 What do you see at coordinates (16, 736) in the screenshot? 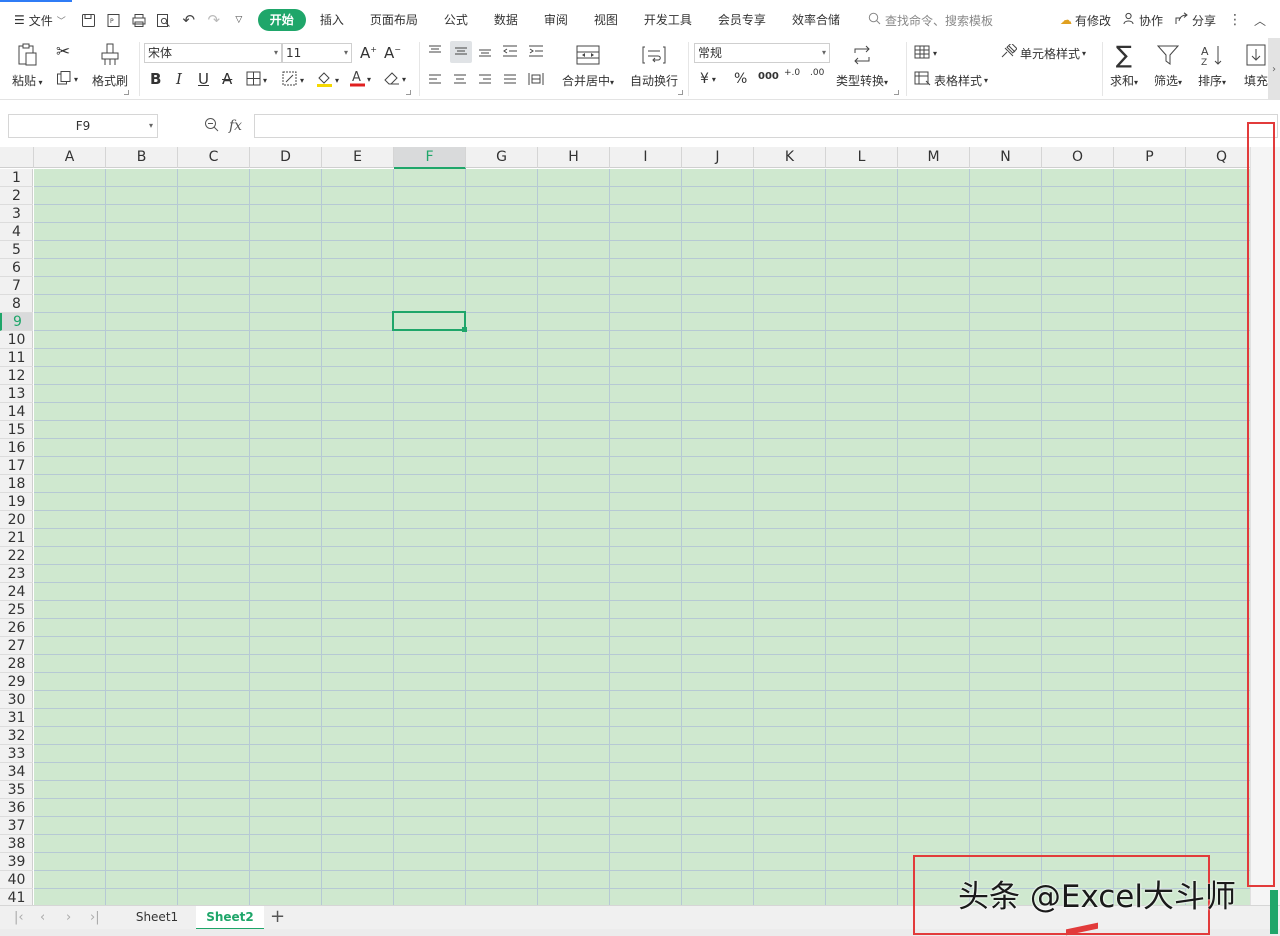
I see `row-header-32: 32` at bounding box center [16, 736].